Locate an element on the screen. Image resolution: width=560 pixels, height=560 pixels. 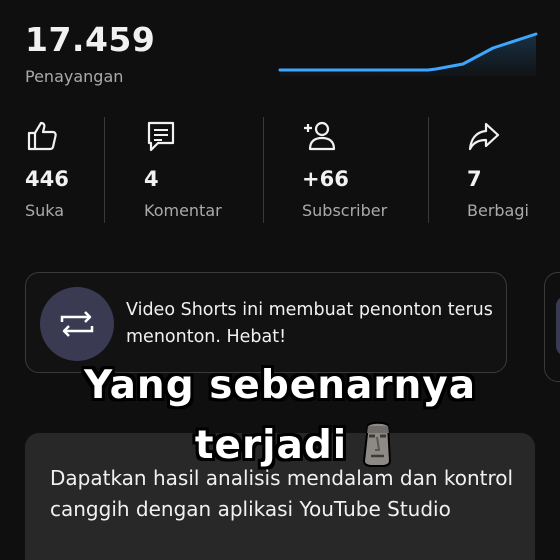
repeat-icon is located at coordinates (77, 324).